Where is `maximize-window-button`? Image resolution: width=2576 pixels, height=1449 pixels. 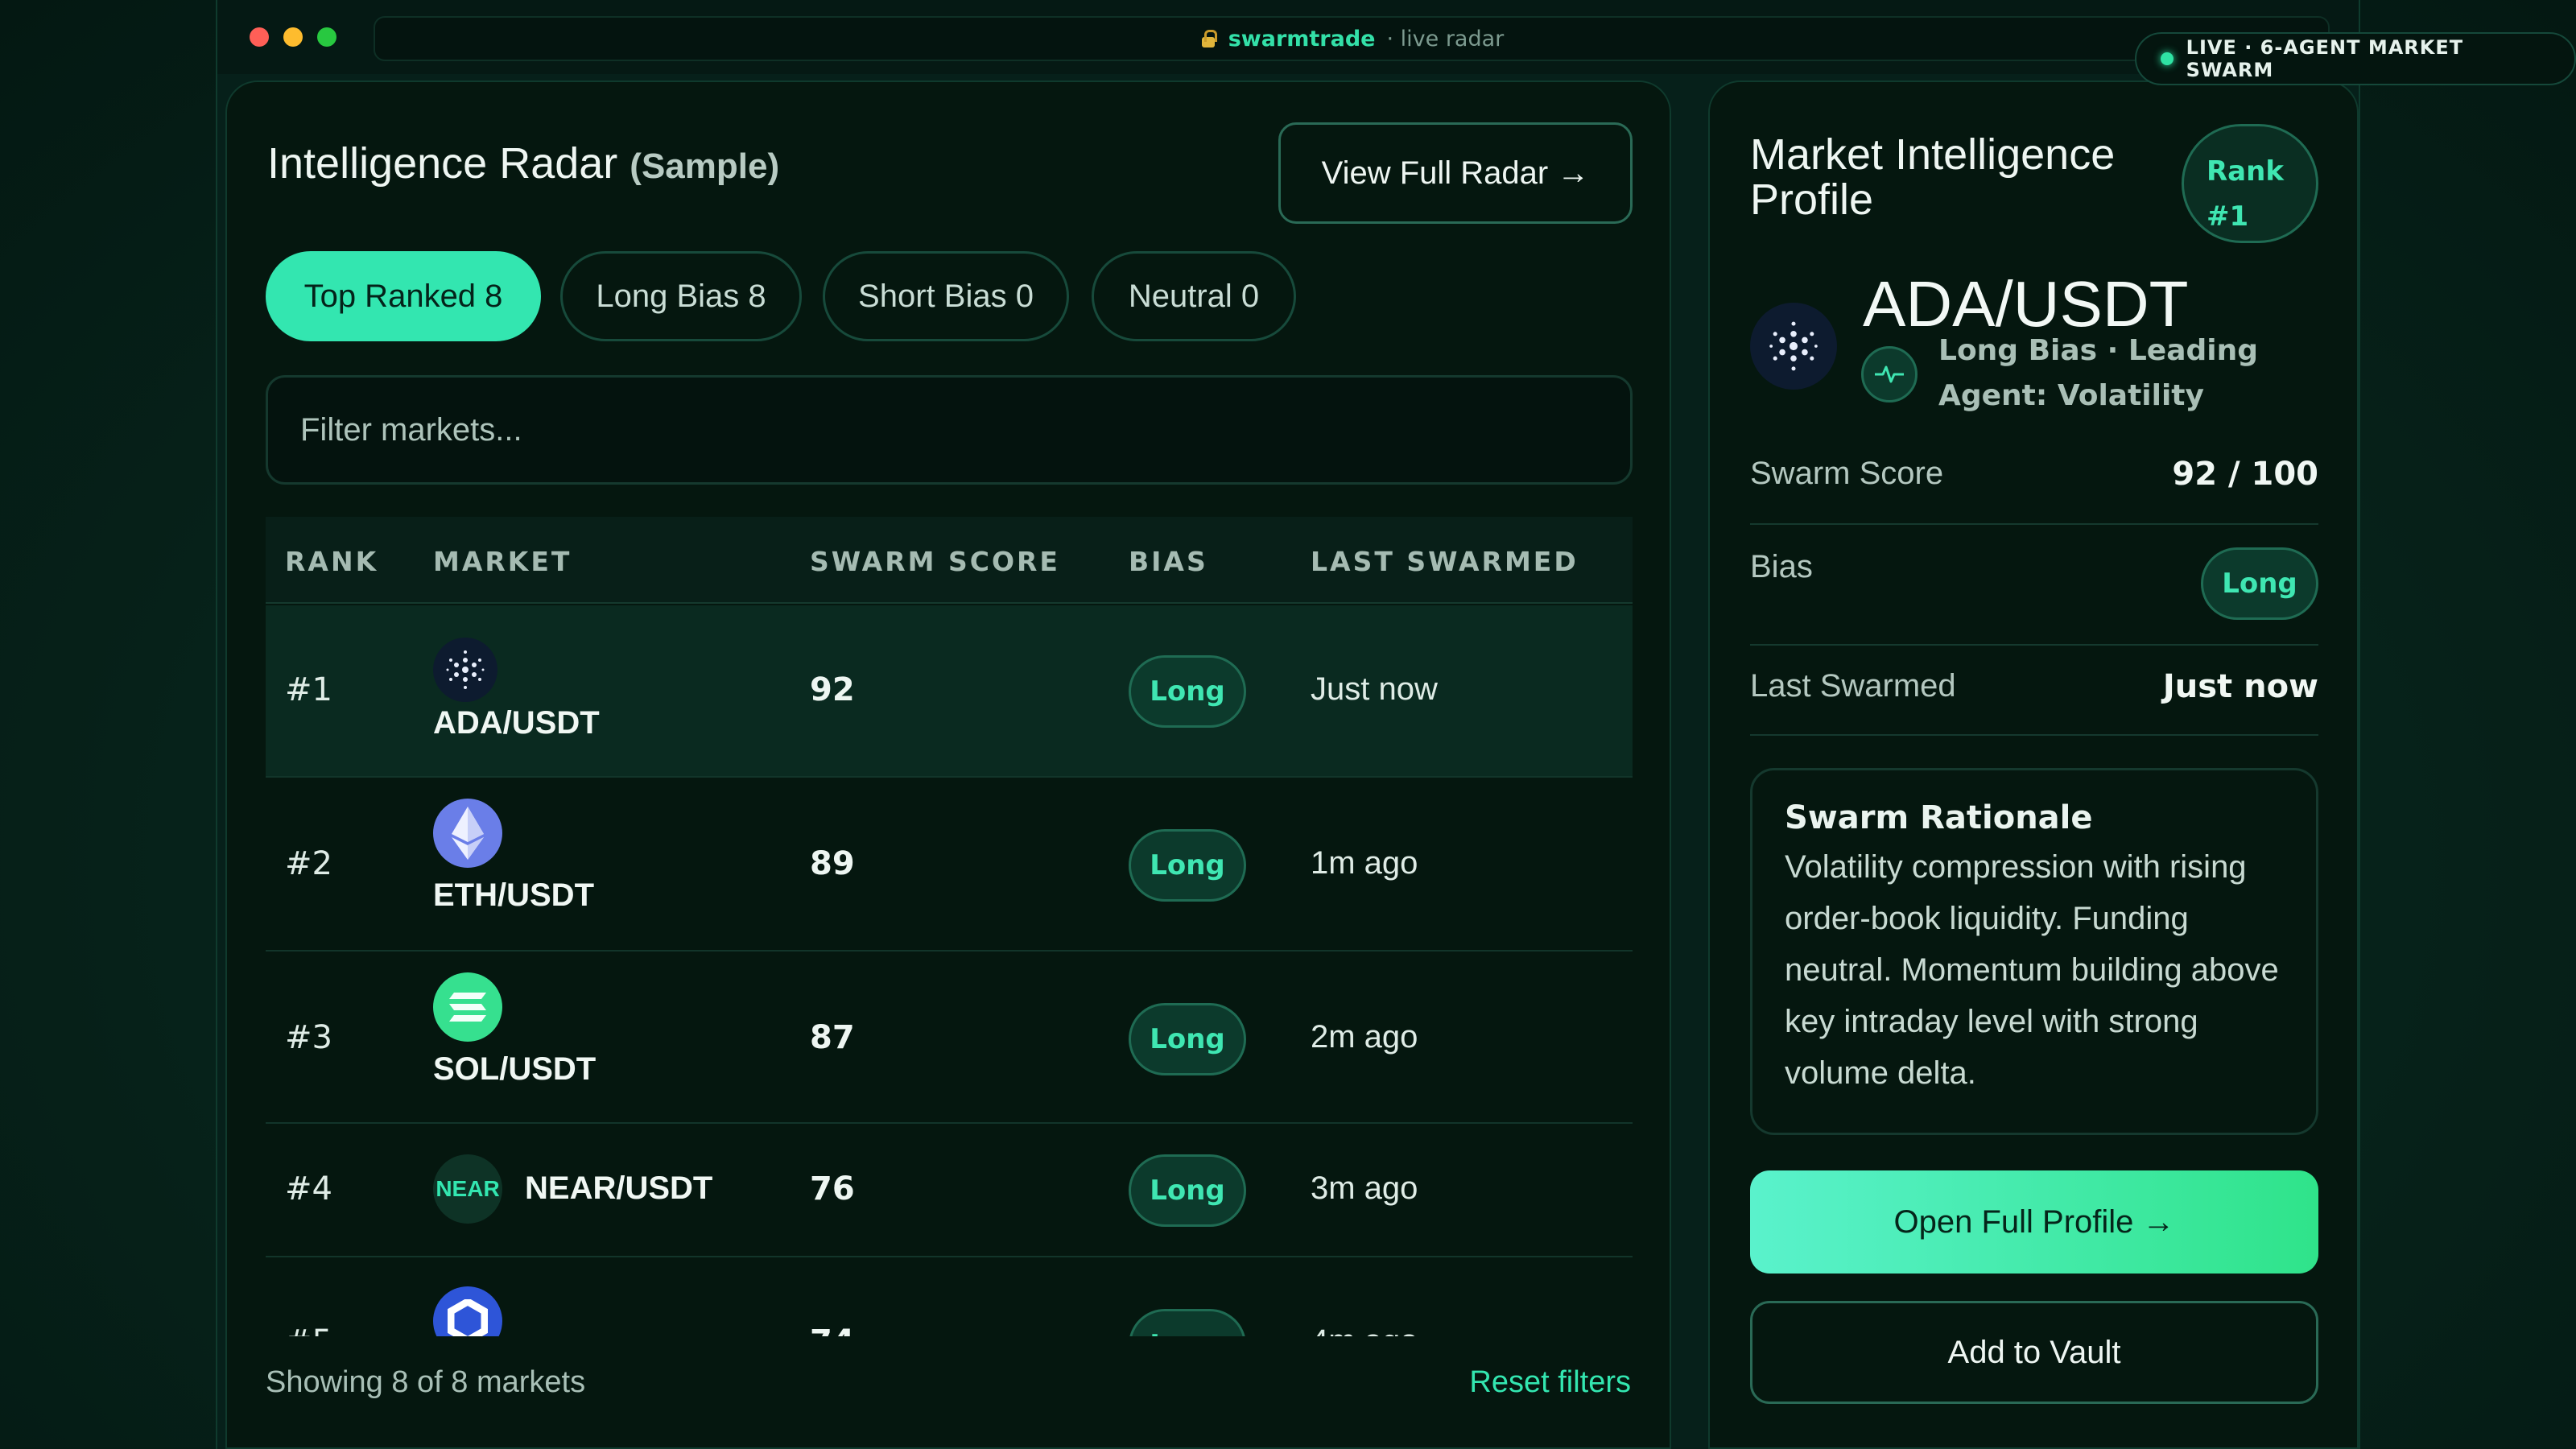 maximize-window-button is located at coordinates (326, 37).